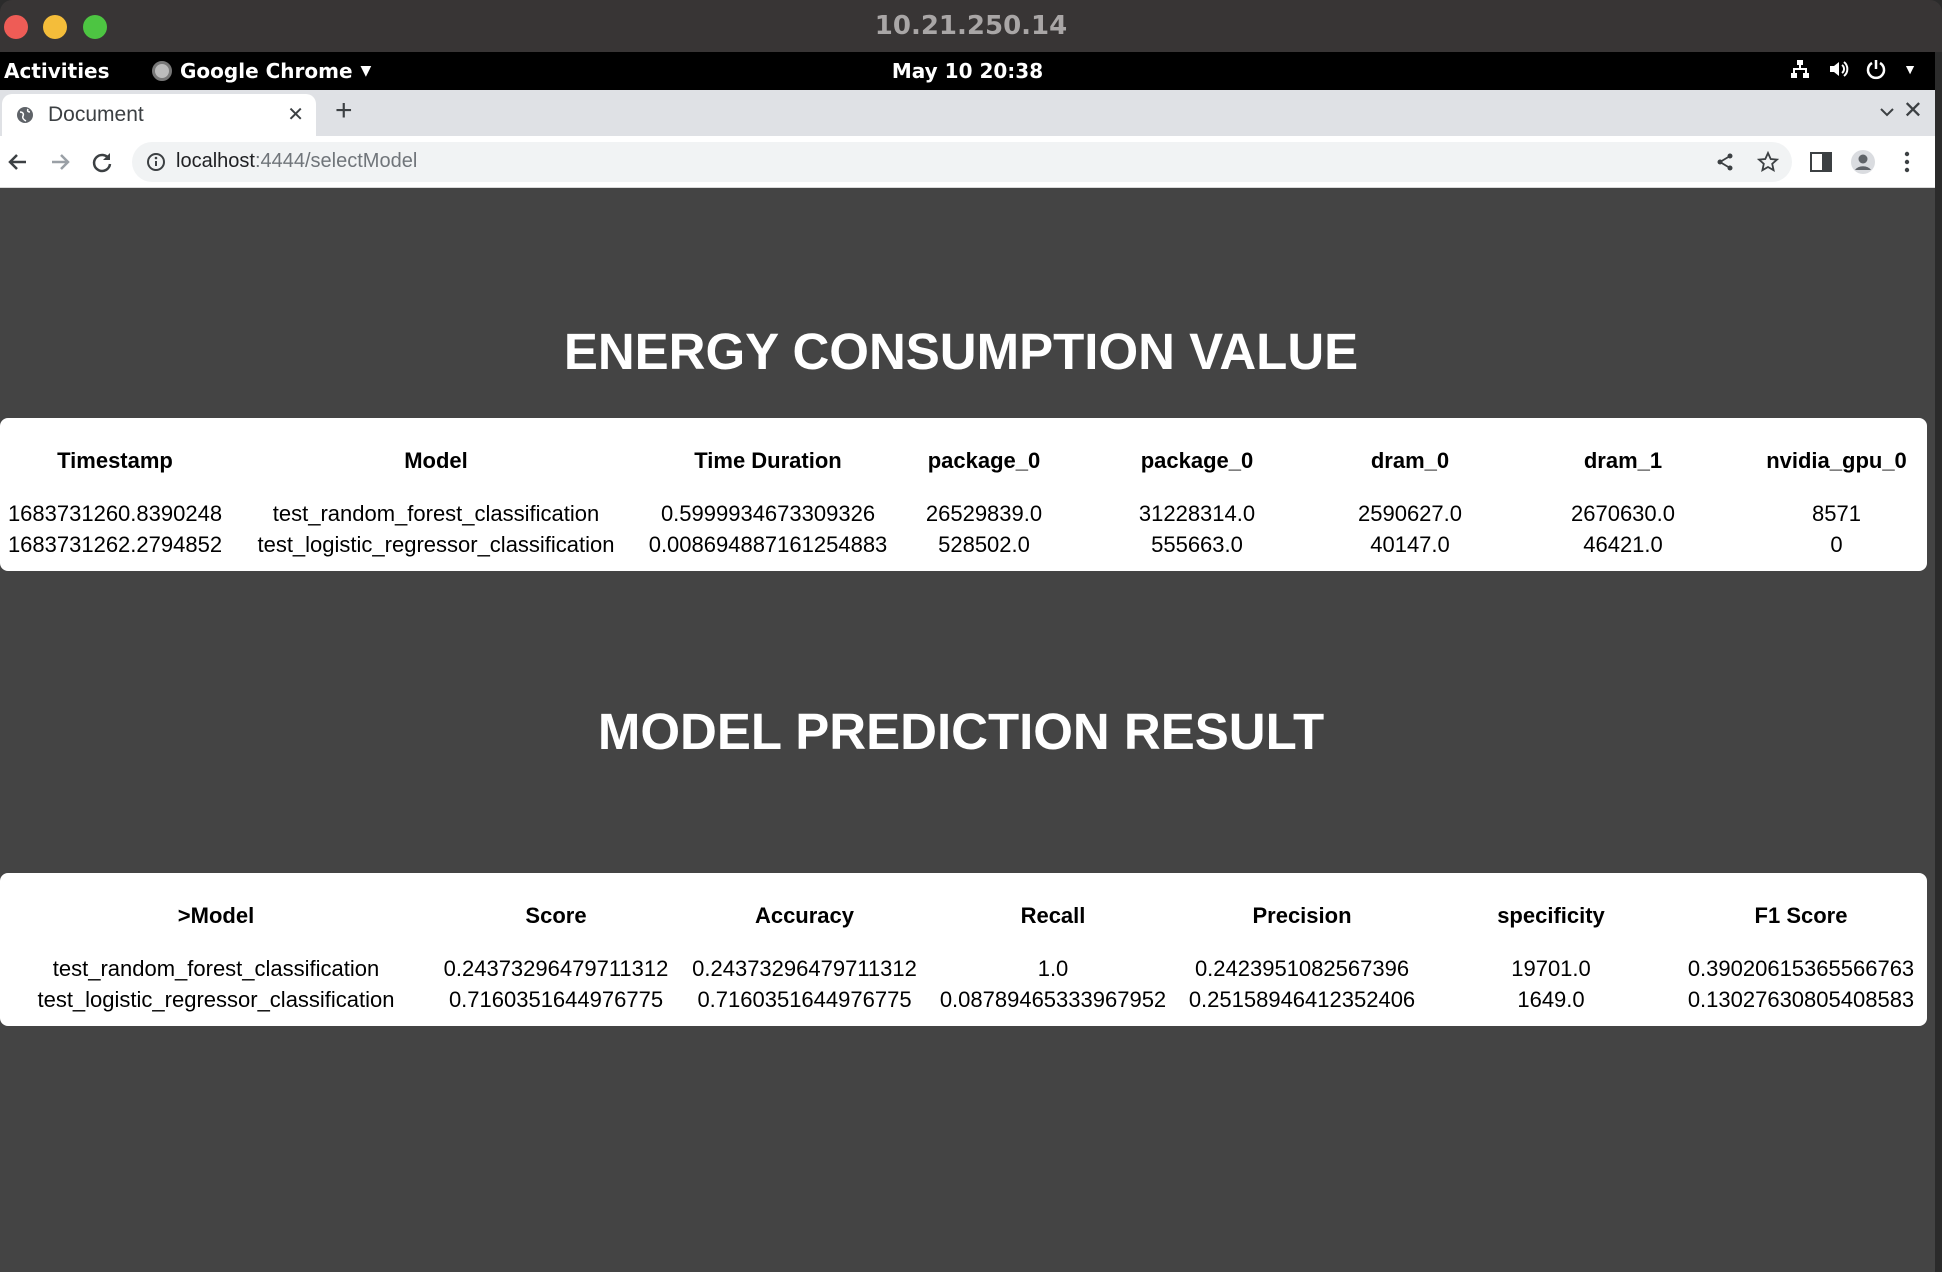 The width and height of the screenshot is (1942, 1272). I want to click on side-panel-icon, so click(1821, 162).